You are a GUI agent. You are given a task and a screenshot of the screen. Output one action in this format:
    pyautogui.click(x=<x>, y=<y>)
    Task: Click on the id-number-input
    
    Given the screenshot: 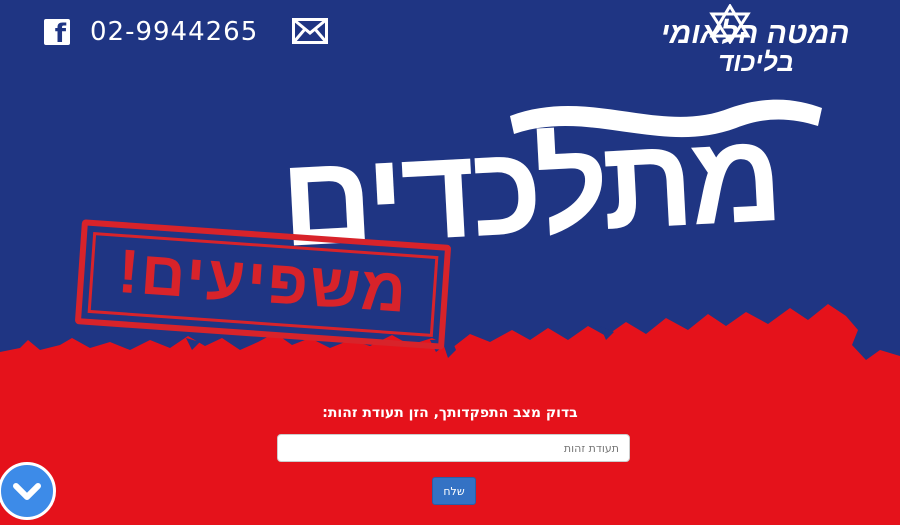 What is the action you would take?
    pyautogui.click(x=453, y=448)
    